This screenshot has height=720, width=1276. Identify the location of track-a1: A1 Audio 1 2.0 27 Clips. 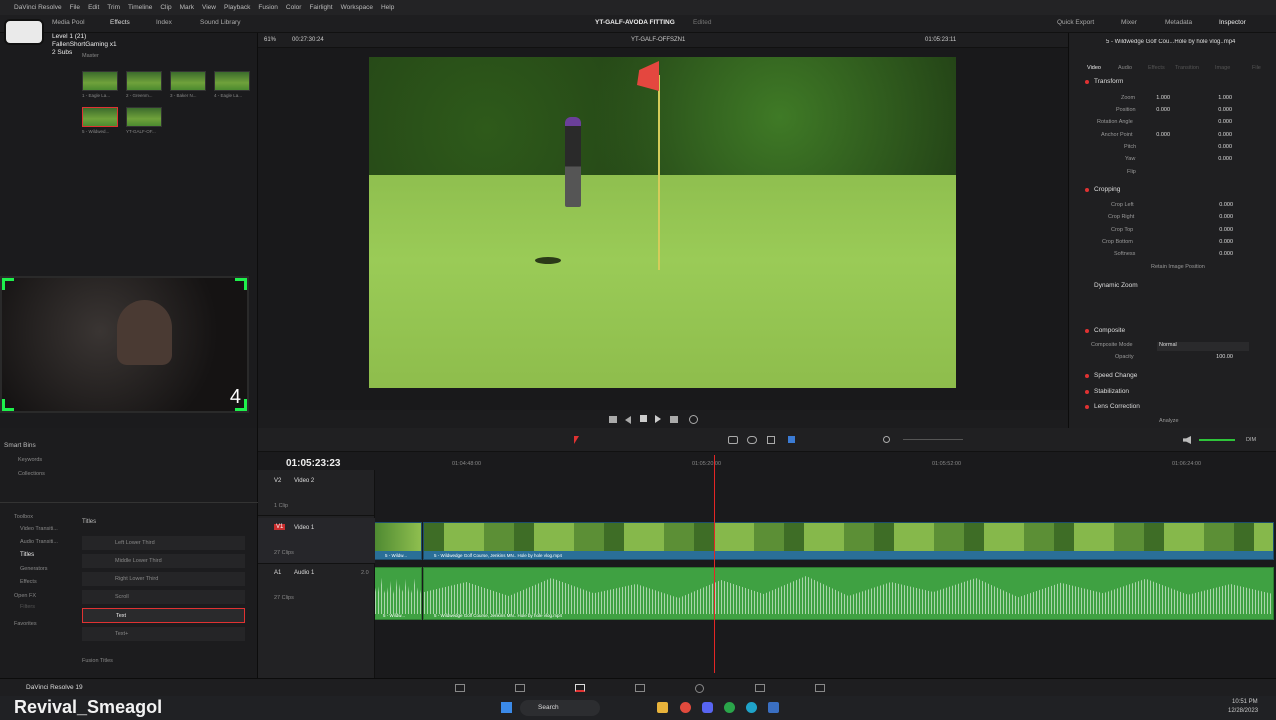
(316, 594).